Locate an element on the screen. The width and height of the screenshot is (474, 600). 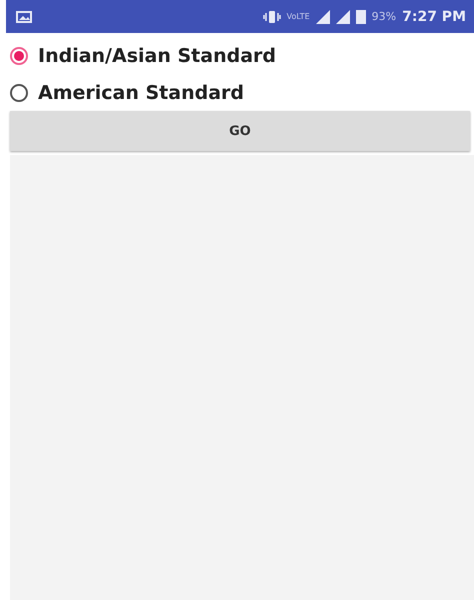
go-button: GO is located at coordinates (240, 131).